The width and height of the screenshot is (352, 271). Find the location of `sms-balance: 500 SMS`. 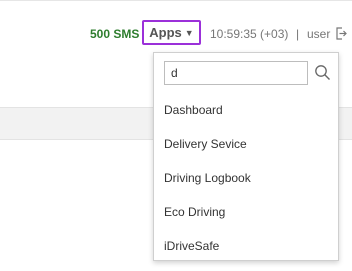

sms-balance: 500 SMS is located at coordinates (115, 34).